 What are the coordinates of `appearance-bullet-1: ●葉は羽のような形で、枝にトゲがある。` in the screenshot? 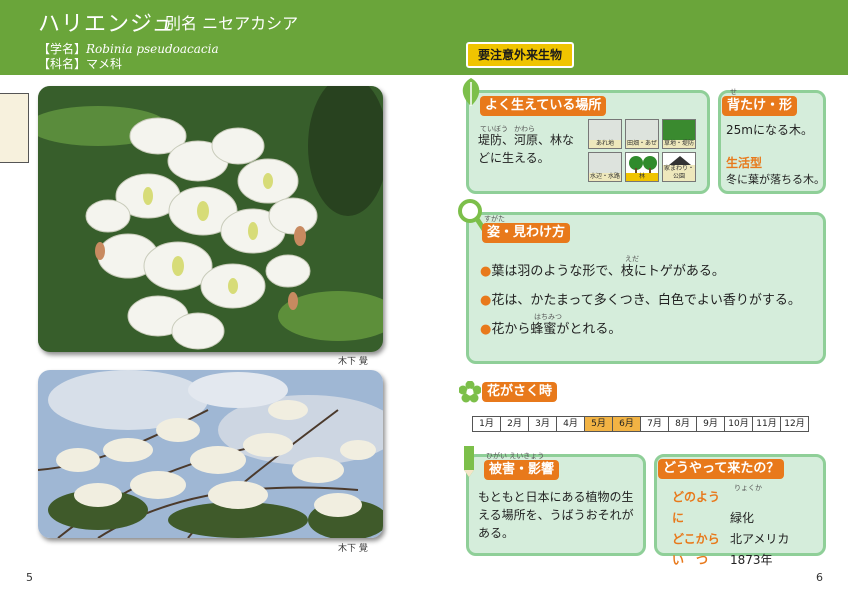 It's located at (602, 269).